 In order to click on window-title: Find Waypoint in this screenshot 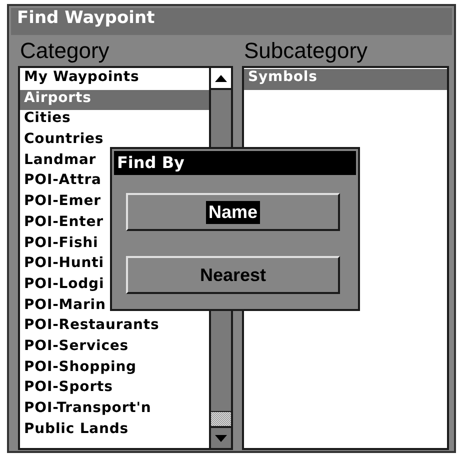, I will do `click(231, 21)`.